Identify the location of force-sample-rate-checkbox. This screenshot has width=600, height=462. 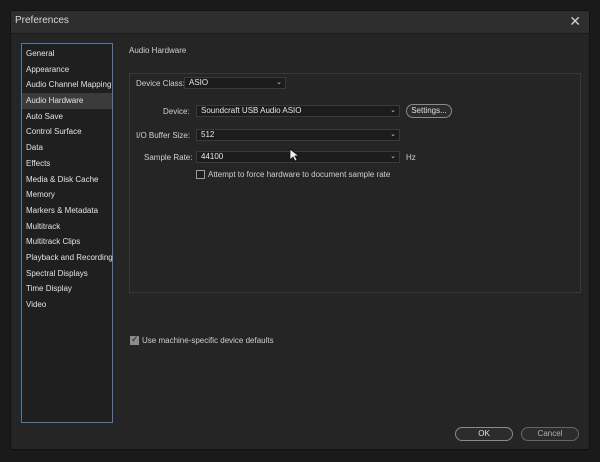
(200, 174).